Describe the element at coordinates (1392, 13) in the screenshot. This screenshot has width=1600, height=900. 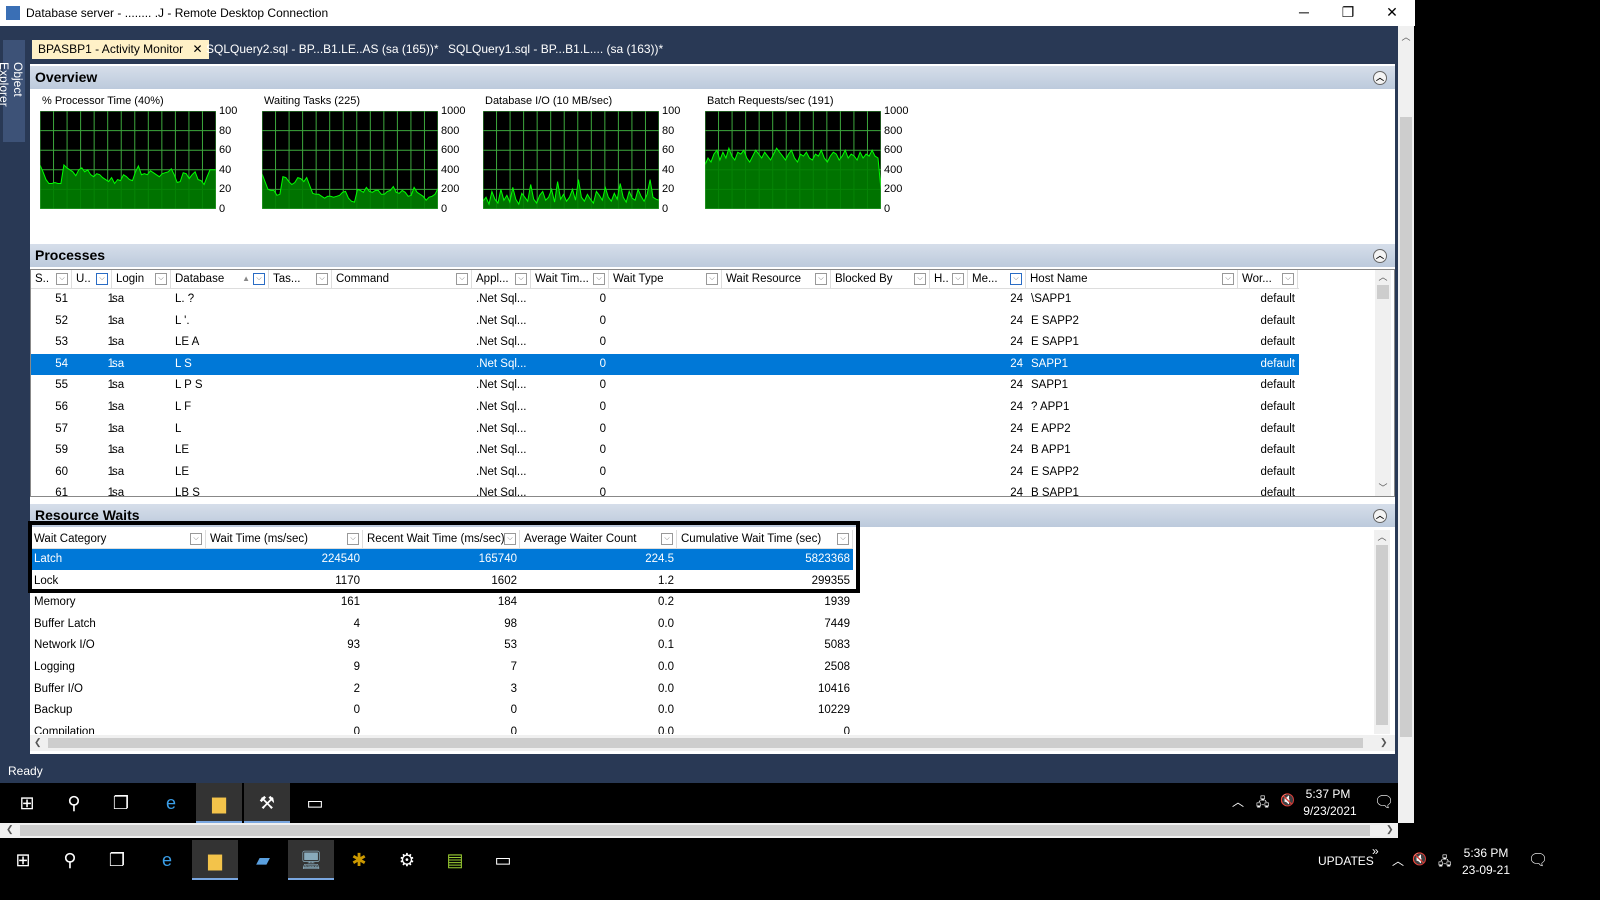
I see `close-button: ✕` at that location.